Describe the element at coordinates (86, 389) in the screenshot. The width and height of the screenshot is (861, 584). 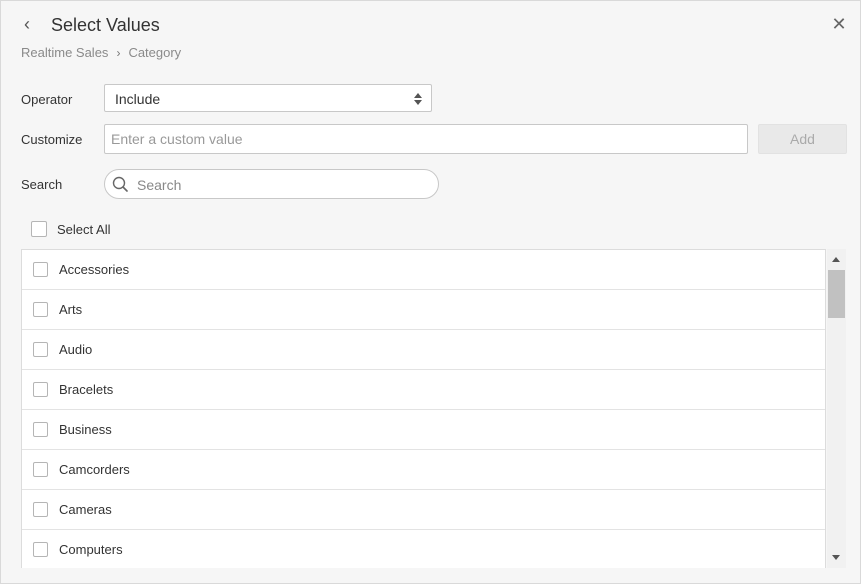
I see `list-item-label: Bracelets` at that location.